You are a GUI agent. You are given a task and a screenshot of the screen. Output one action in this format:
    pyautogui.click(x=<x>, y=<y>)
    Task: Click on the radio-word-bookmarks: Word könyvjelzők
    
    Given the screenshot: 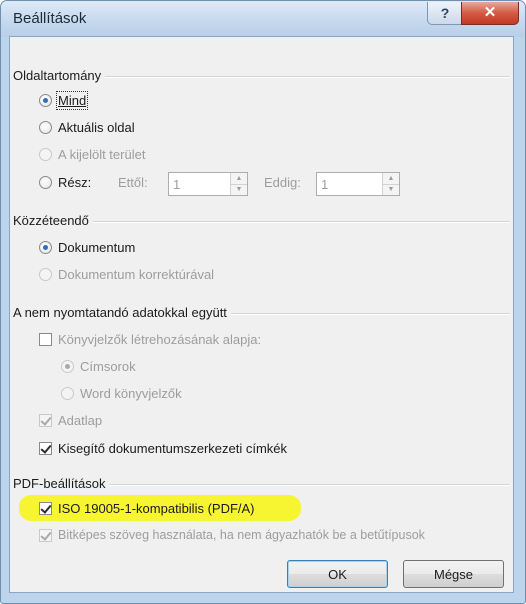 What is the action you would take?
    pyautogui.click(x=121, y=393)
    